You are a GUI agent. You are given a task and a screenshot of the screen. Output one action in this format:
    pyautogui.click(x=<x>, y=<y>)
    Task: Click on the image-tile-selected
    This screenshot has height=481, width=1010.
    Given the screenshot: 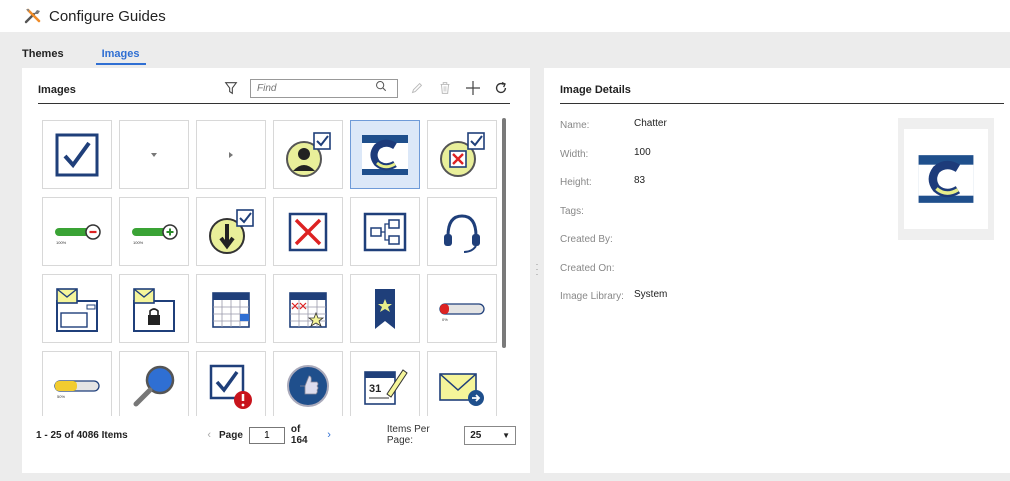 What is the action you would take?
    pyautogui.click(x=385, y=154)
    